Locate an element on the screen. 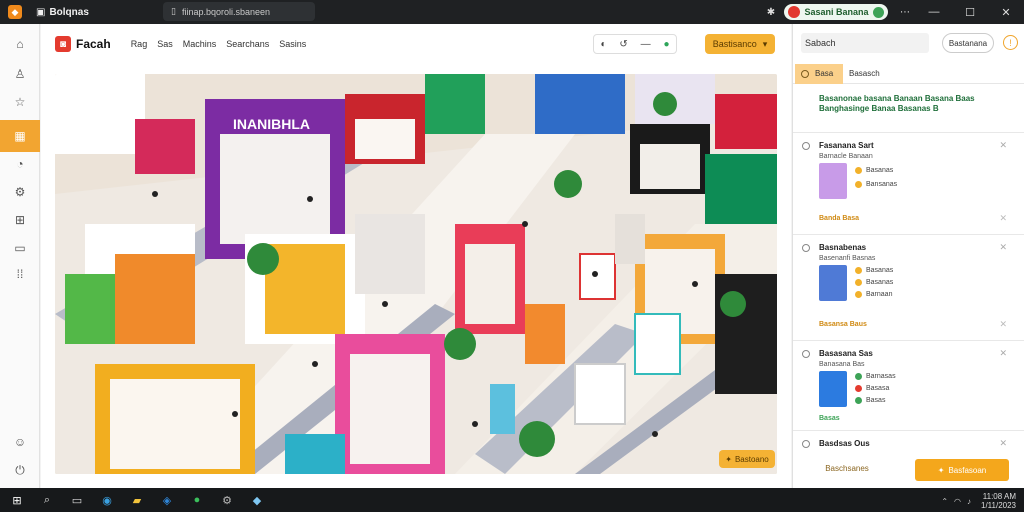  app-name: Bolqnas is located at coordinates (69, 12).